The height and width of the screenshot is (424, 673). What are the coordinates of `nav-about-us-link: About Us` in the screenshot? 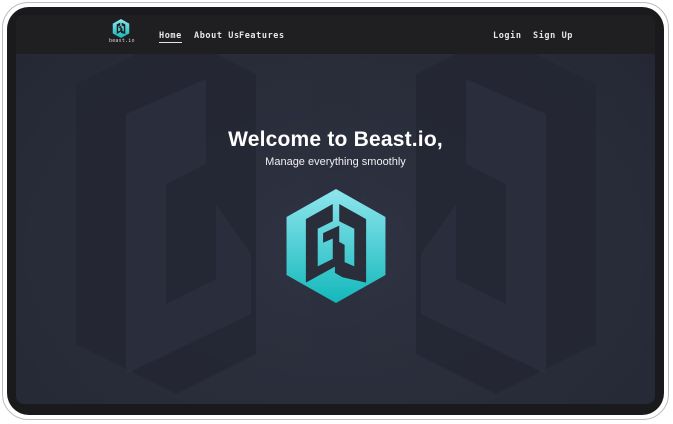 It's located at (217, 36).